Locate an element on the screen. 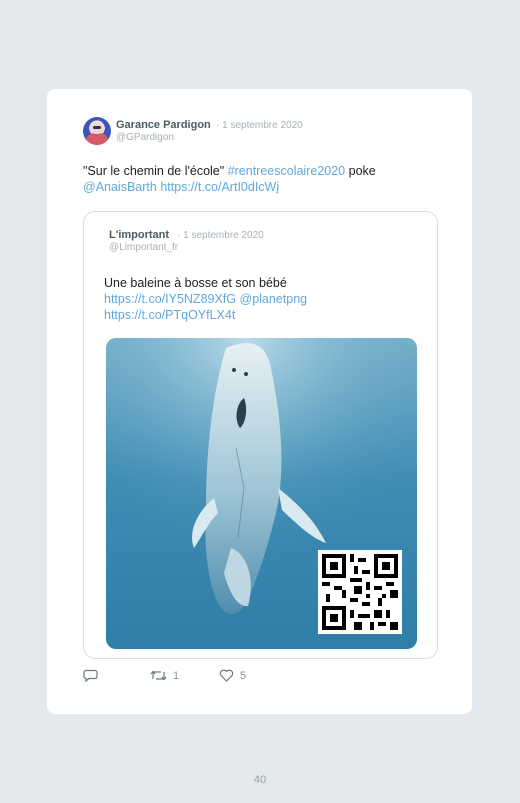 The width and height of the screenshot is (520, 803). like-button: 5 is located at coordinates (232, 675).